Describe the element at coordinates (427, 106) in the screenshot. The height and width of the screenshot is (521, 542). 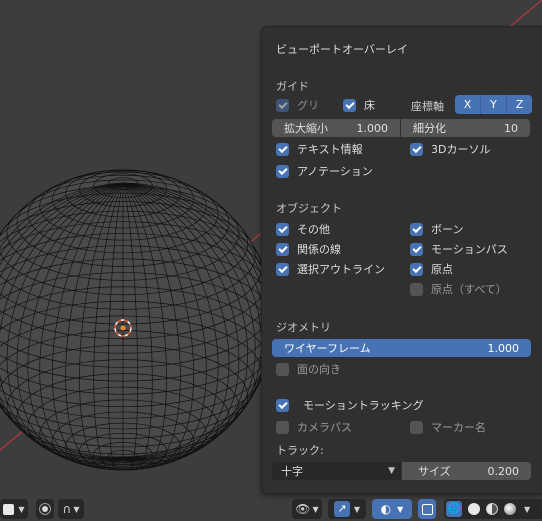
I see `axes-label: 座標軸` at that location.